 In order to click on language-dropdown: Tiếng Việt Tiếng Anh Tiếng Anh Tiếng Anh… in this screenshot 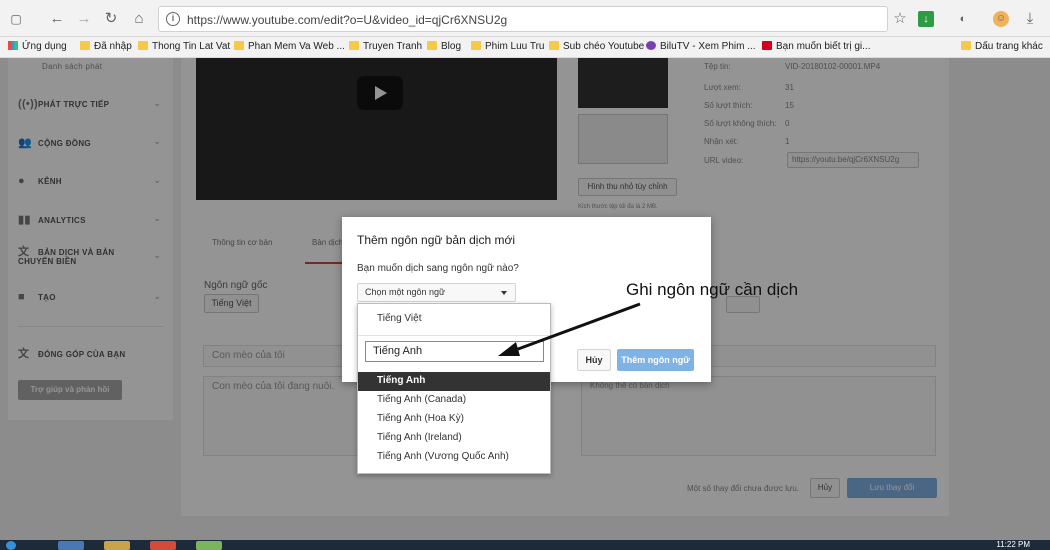, I will do `click(454, 388)`.